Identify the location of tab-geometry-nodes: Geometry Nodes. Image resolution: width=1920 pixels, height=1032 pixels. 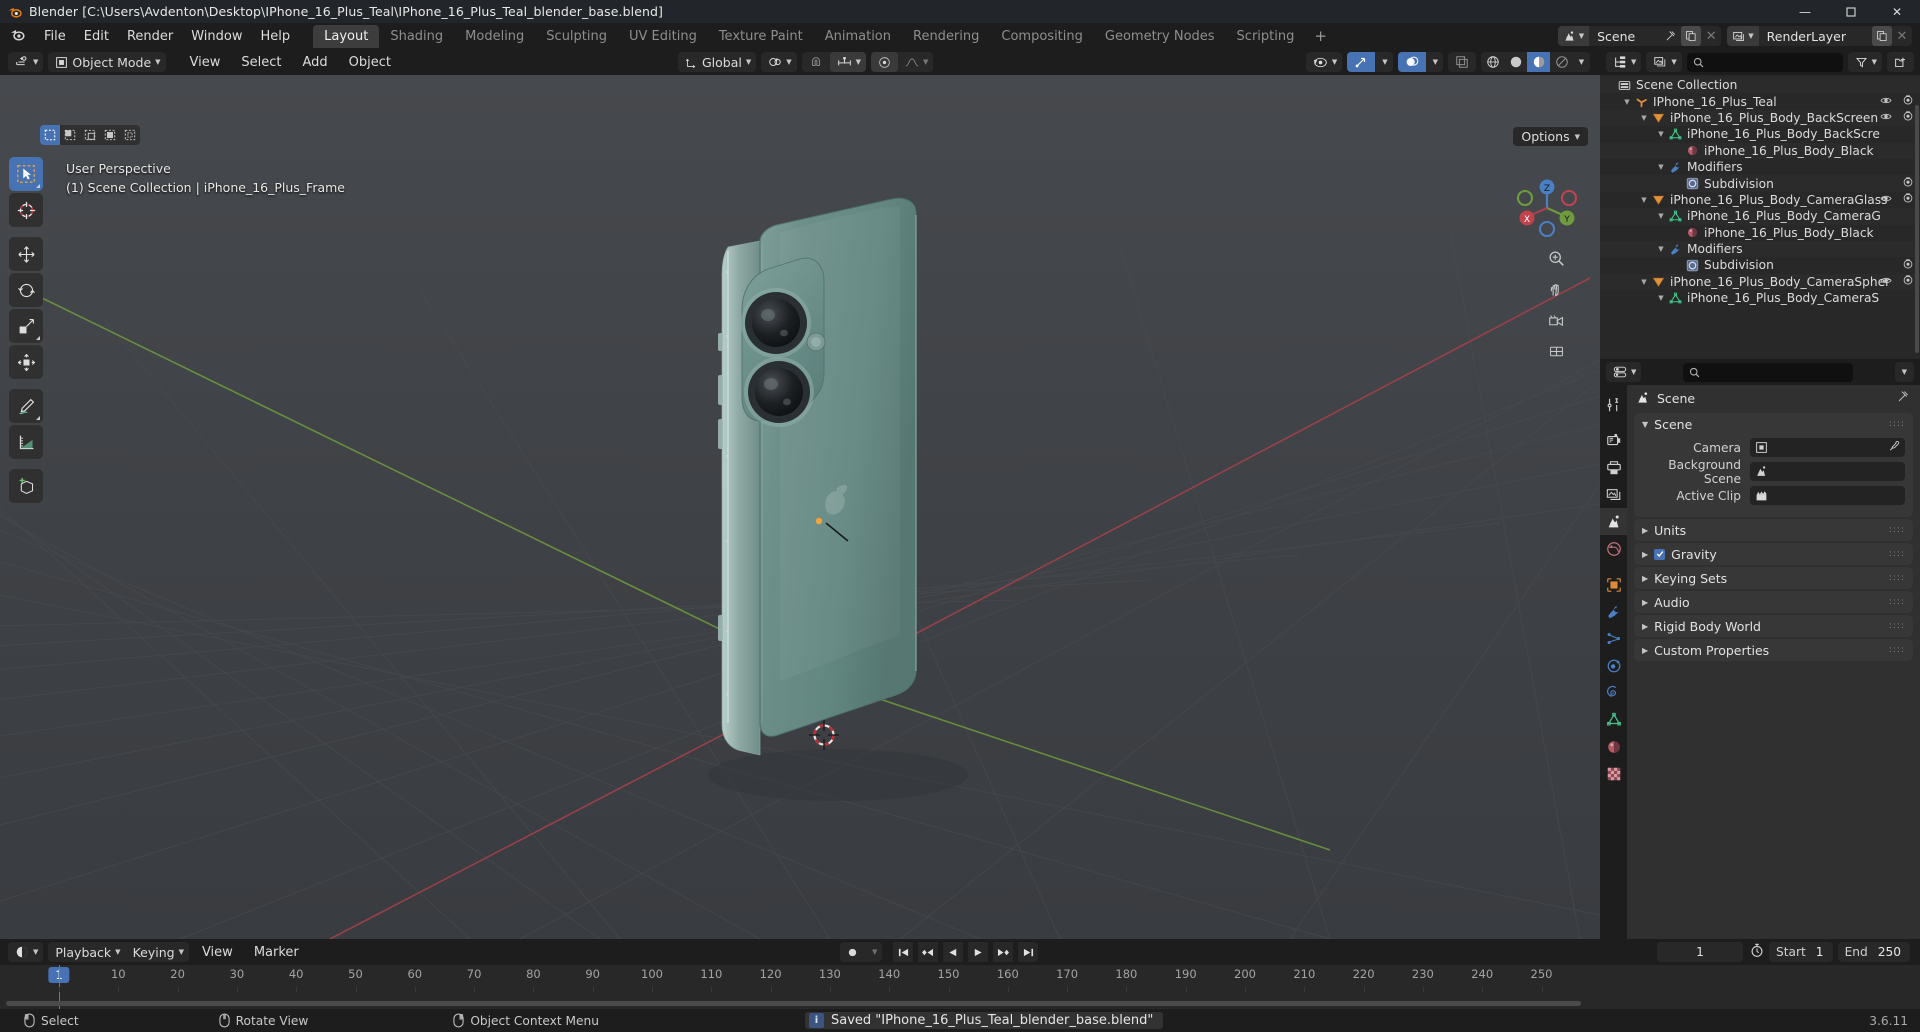
(1160, 36).